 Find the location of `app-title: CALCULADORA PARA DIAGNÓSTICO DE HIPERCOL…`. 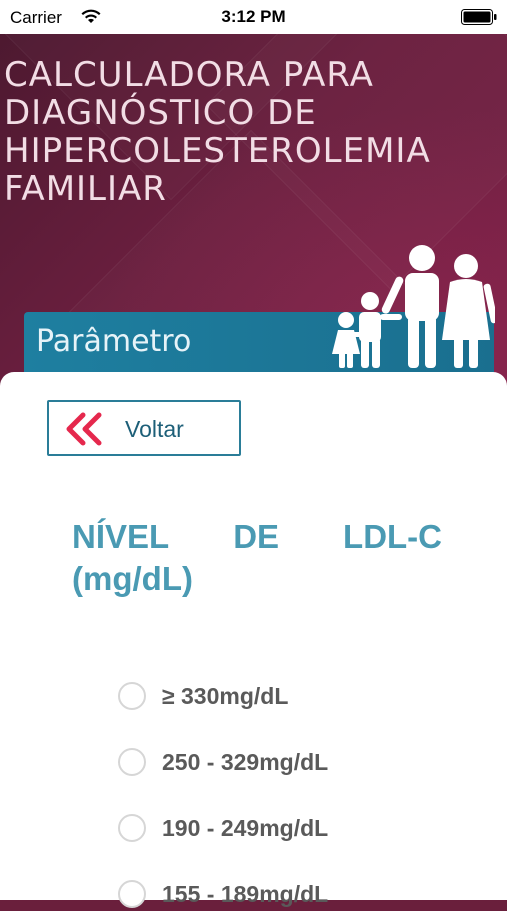

app-title: CALCULADORA PARA DIAGNÓSTICO DE HIPERCOL… is located at coordinates (217, 132).